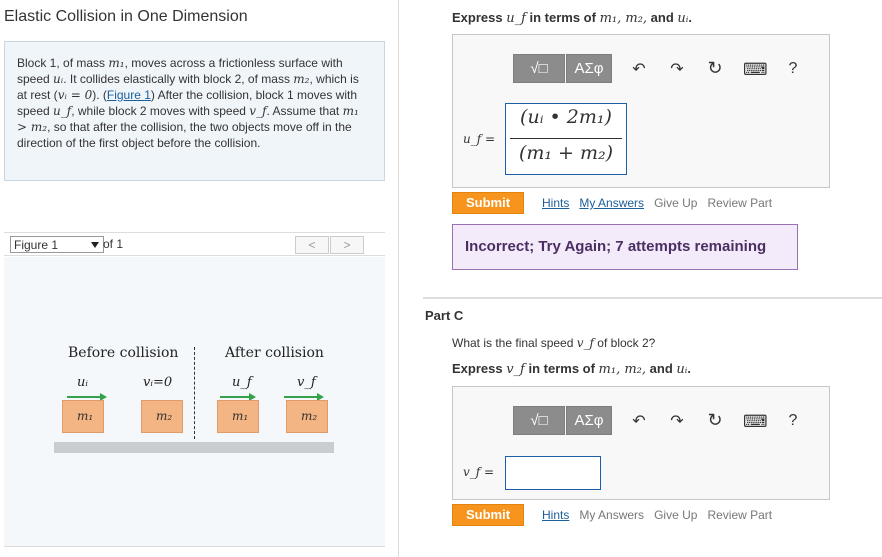 This screenshot has width=882, height=557. Describe the element at coordinates (553, 473) in the screenshot. I see `answer-input` at that location.